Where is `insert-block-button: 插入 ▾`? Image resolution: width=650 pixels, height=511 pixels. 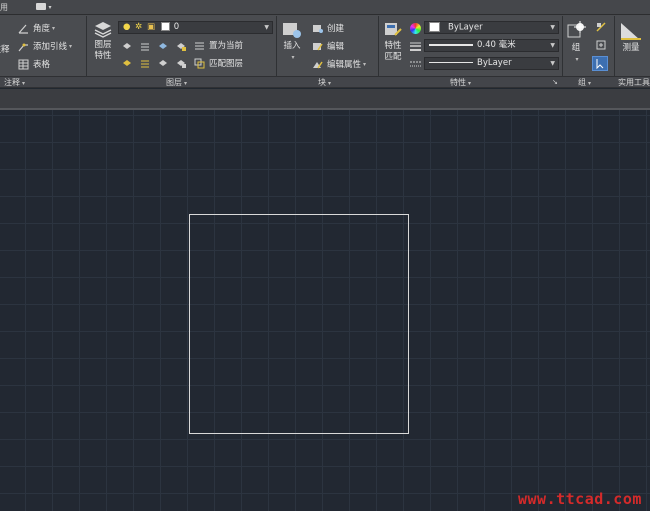
insert-block-button: 插入 ▾ is located at coordinates (292, 42).